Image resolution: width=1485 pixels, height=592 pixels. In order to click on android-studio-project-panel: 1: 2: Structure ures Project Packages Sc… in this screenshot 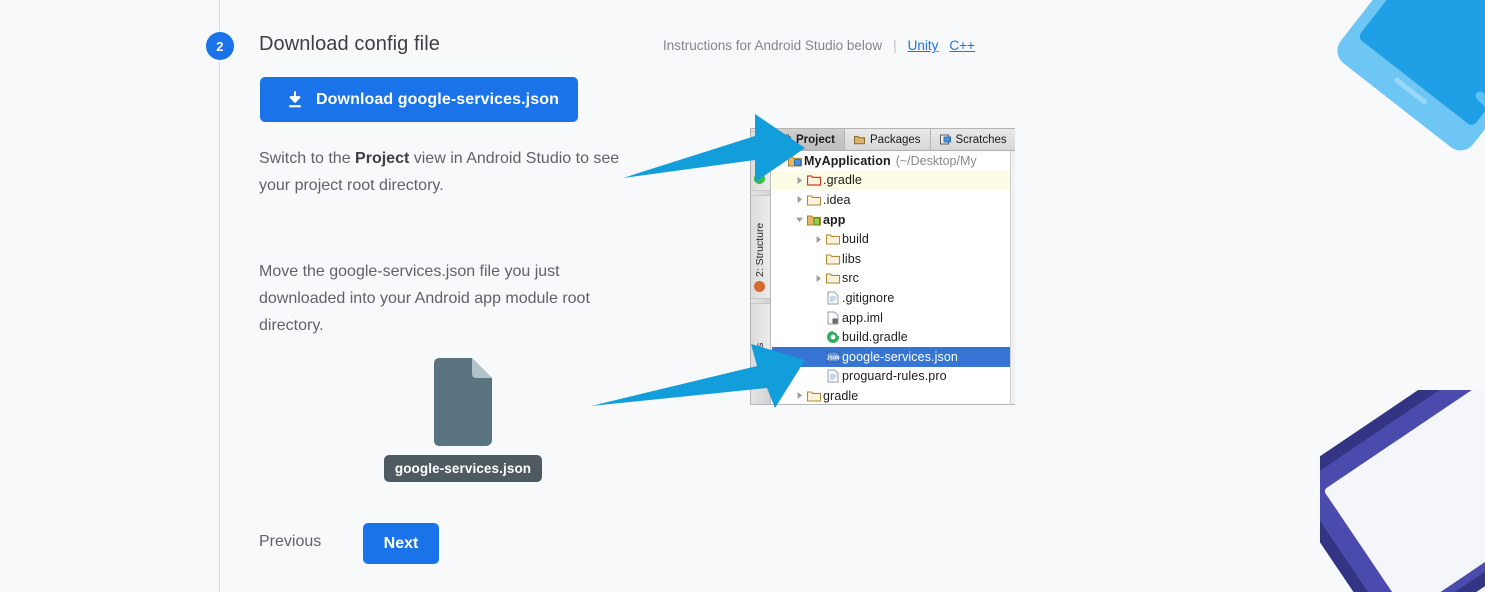, I will do `click(882, 266)`.